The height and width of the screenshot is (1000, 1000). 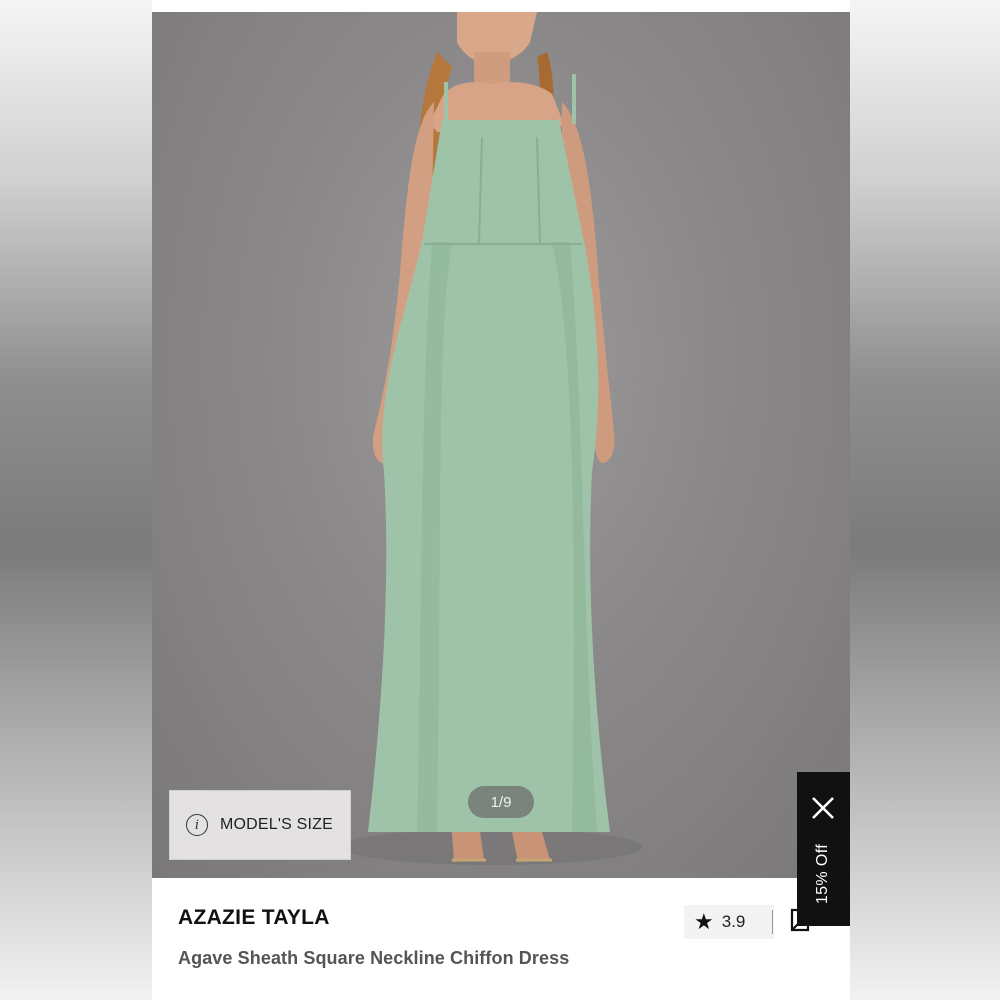 I want to click on product-brand: AZAZIE TAYLA, so click(x=254, y=917).